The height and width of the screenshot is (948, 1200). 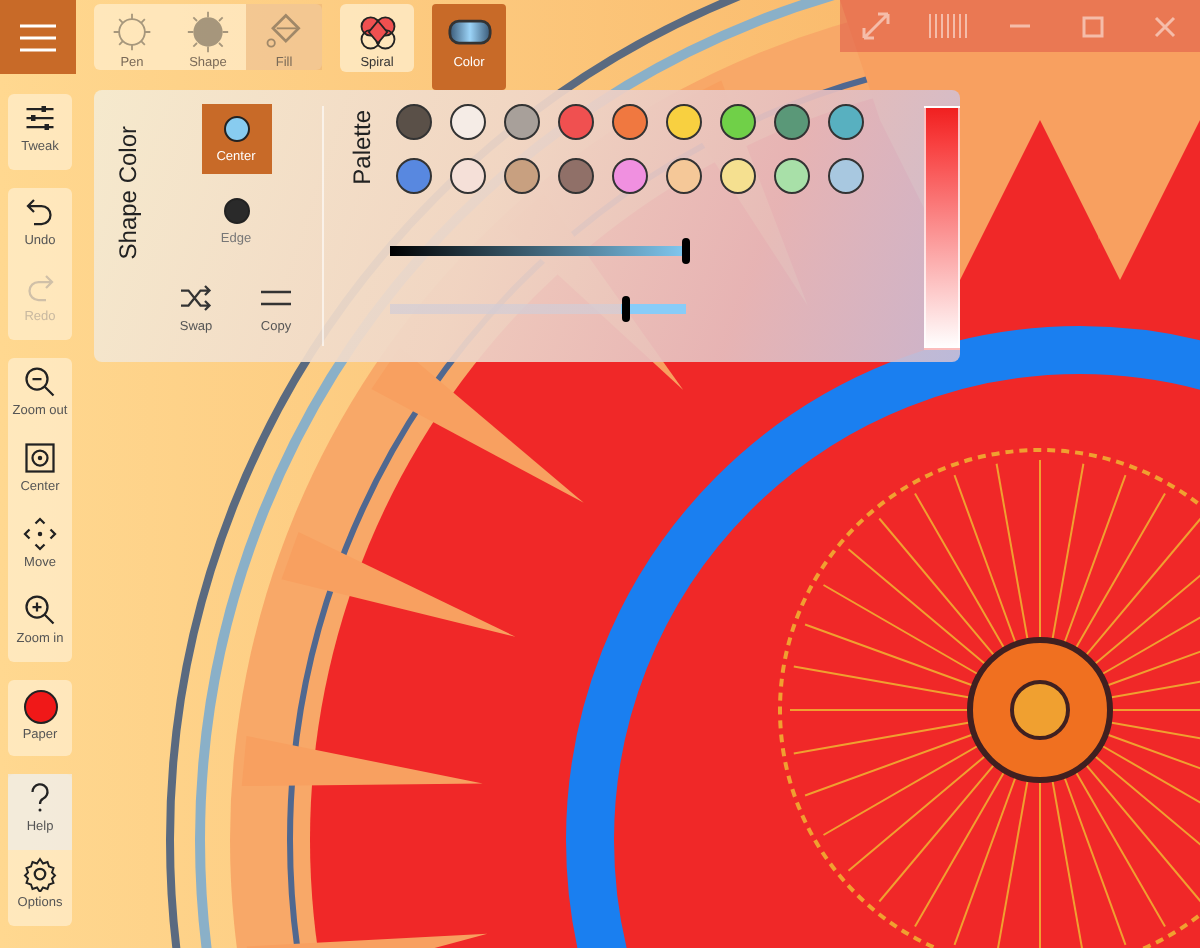 What do you see at coordinates (362, 147) in the screenshot?
I see `section-title: Palette` at bounding box center [362, 147].